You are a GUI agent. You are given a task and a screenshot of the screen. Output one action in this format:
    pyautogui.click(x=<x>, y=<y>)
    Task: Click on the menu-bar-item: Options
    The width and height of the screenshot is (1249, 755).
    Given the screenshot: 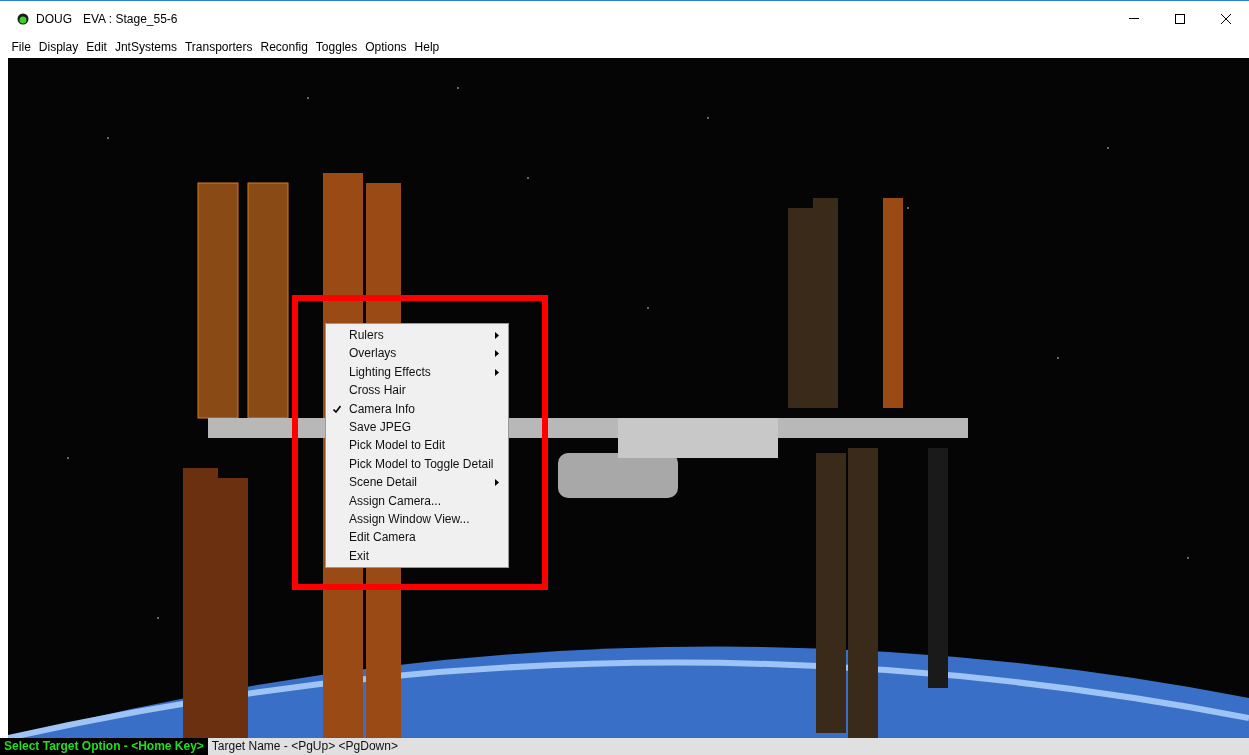 What is the action you would take?
    pyautogui.click(x=386, y=47)
    